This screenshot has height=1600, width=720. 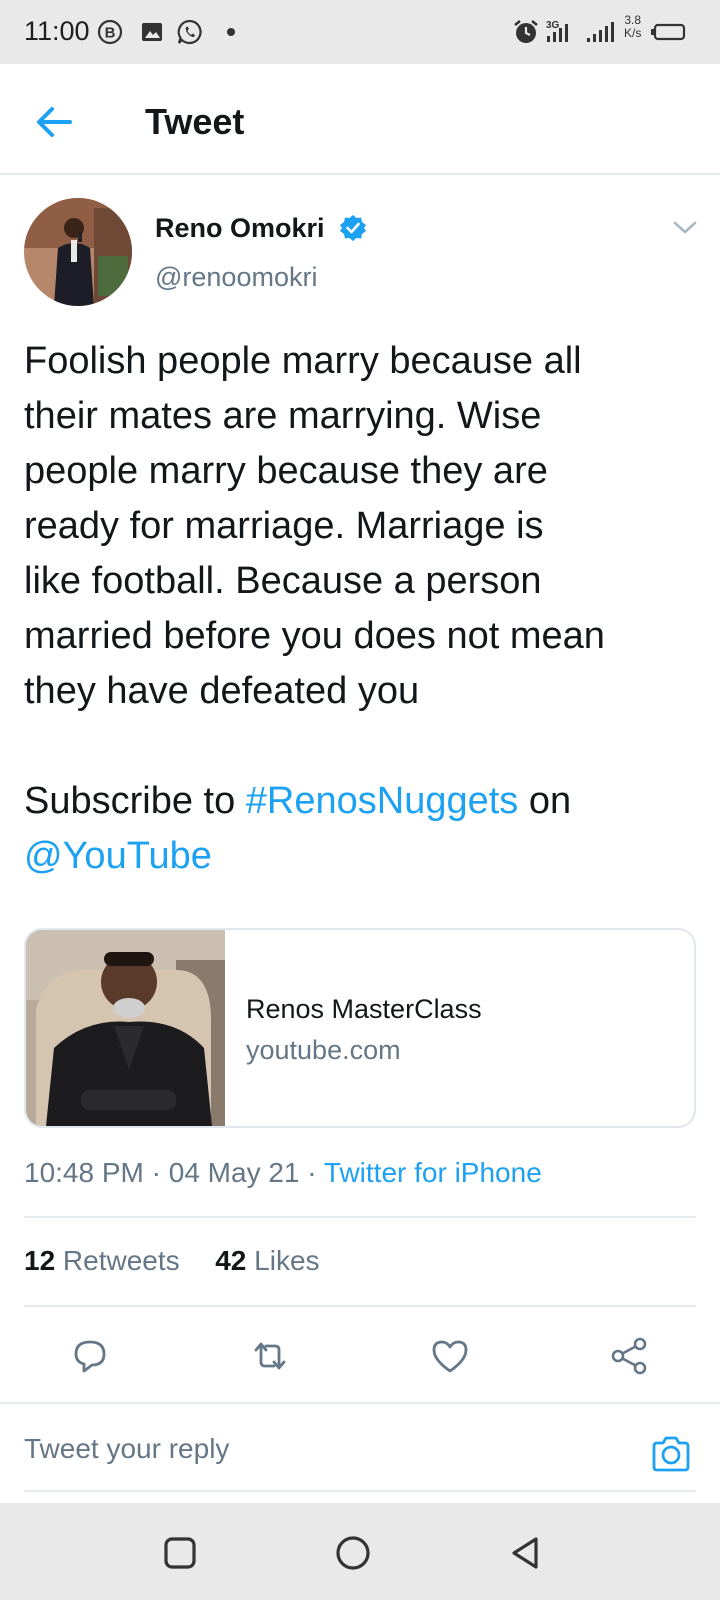 I want to click on card-thumbnail, so click(x=125, y=1028).